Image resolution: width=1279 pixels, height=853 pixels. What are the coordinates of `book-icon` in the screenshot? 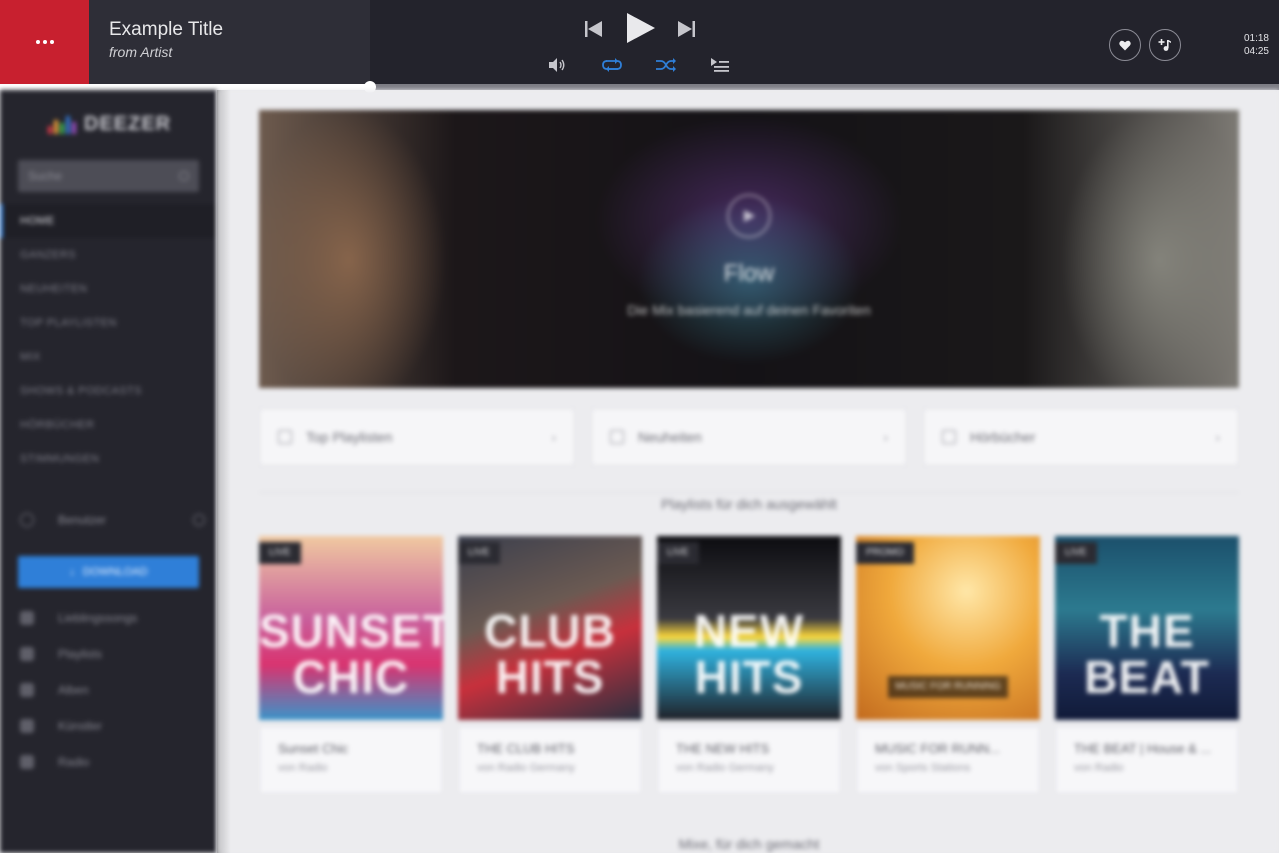 It's located at (949, 437).